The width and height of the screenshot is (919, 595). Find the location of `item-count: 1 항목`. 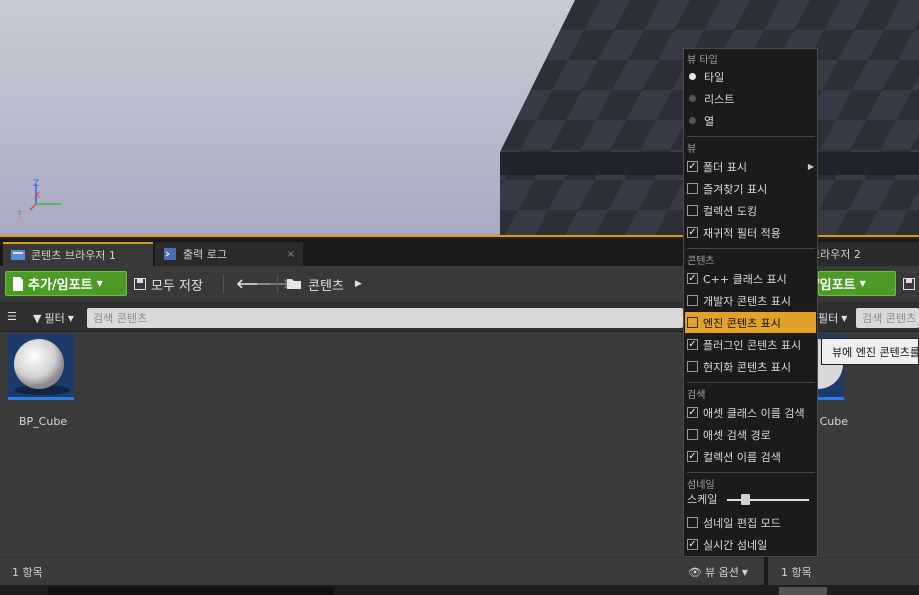

item-count: 1 항목 is located at coordinates (27, 572).